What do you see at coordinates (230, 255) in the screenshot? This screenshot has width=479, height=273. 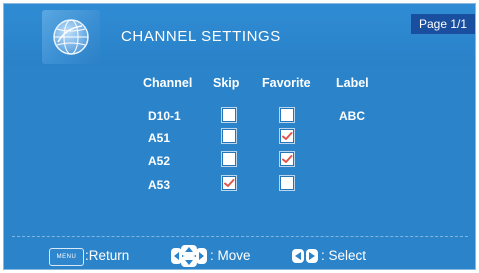 I see `move-hint: : Move` at bounding box center [230, 255].